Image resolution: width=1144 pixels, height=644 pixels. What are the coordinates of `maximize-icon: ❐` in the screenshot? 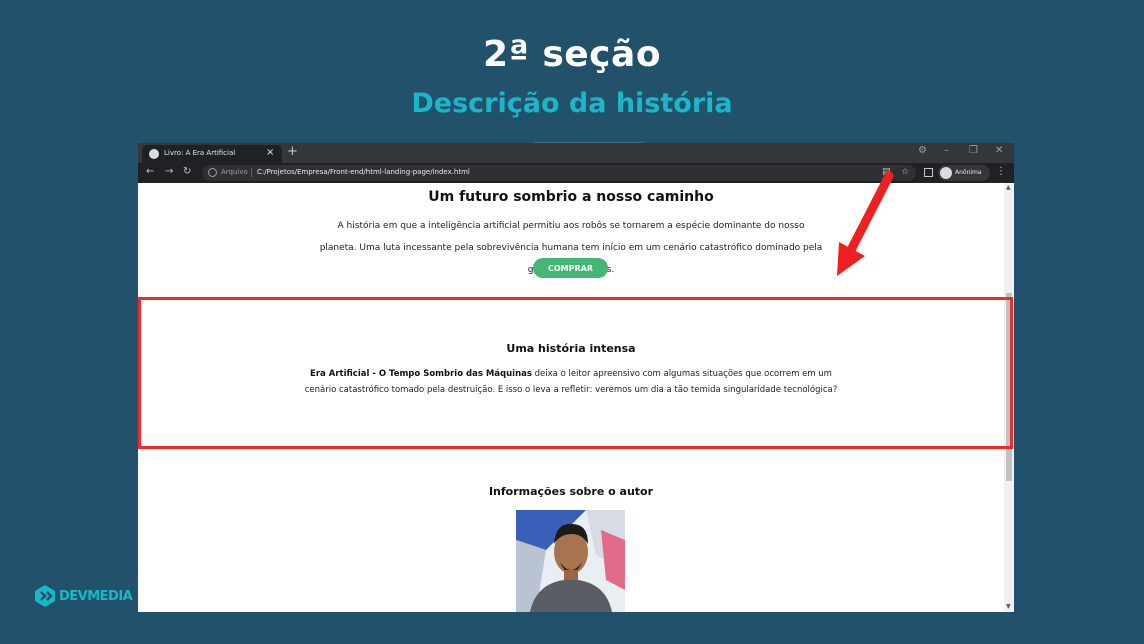 It's located at (973, 150).